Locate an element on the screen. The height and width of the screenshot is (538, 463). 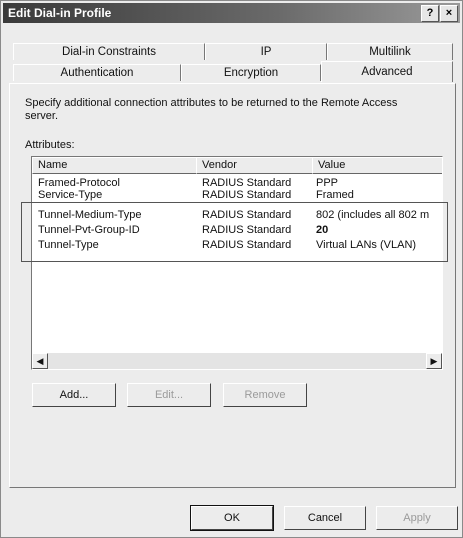
attribute-name: Tunnel-Medium-Type is located at coordinates (90, 215).